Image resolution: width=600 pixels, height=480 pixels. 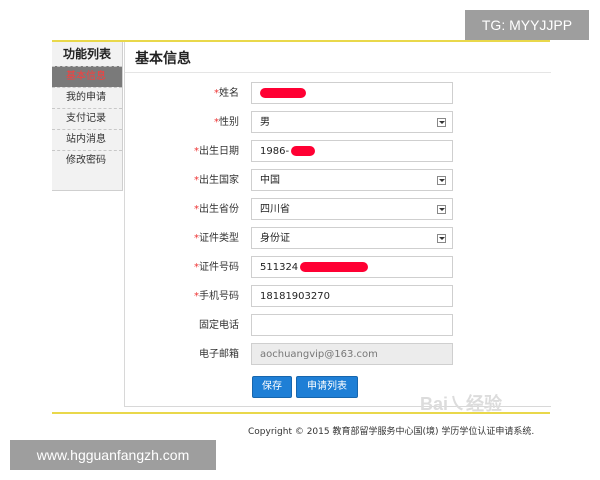 What do you see at coordinates (216, 209) in the screenshot?
I see `birth-province-label: *出生省份` at bounding box center [216, 209].